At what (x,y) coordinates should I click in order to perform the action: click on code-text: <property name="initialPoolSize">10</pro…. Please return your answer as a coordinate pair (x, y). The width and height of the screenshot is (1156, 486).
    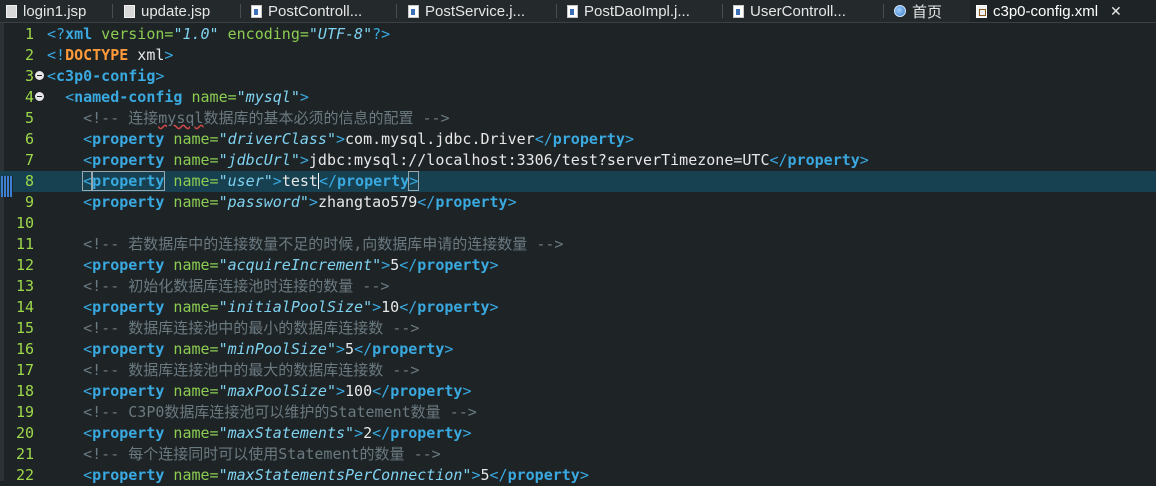
    Looking at the image, I should click on (273, 307).